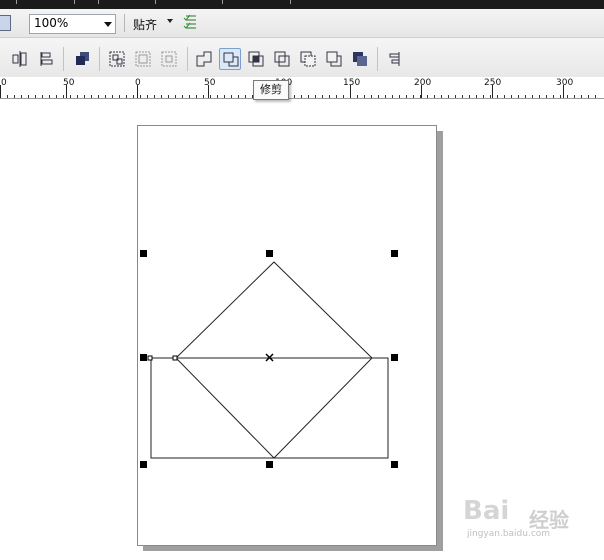 This screenshot has width=604, height=560. I want to click on selection-handle-top-right, so click(394, 253).